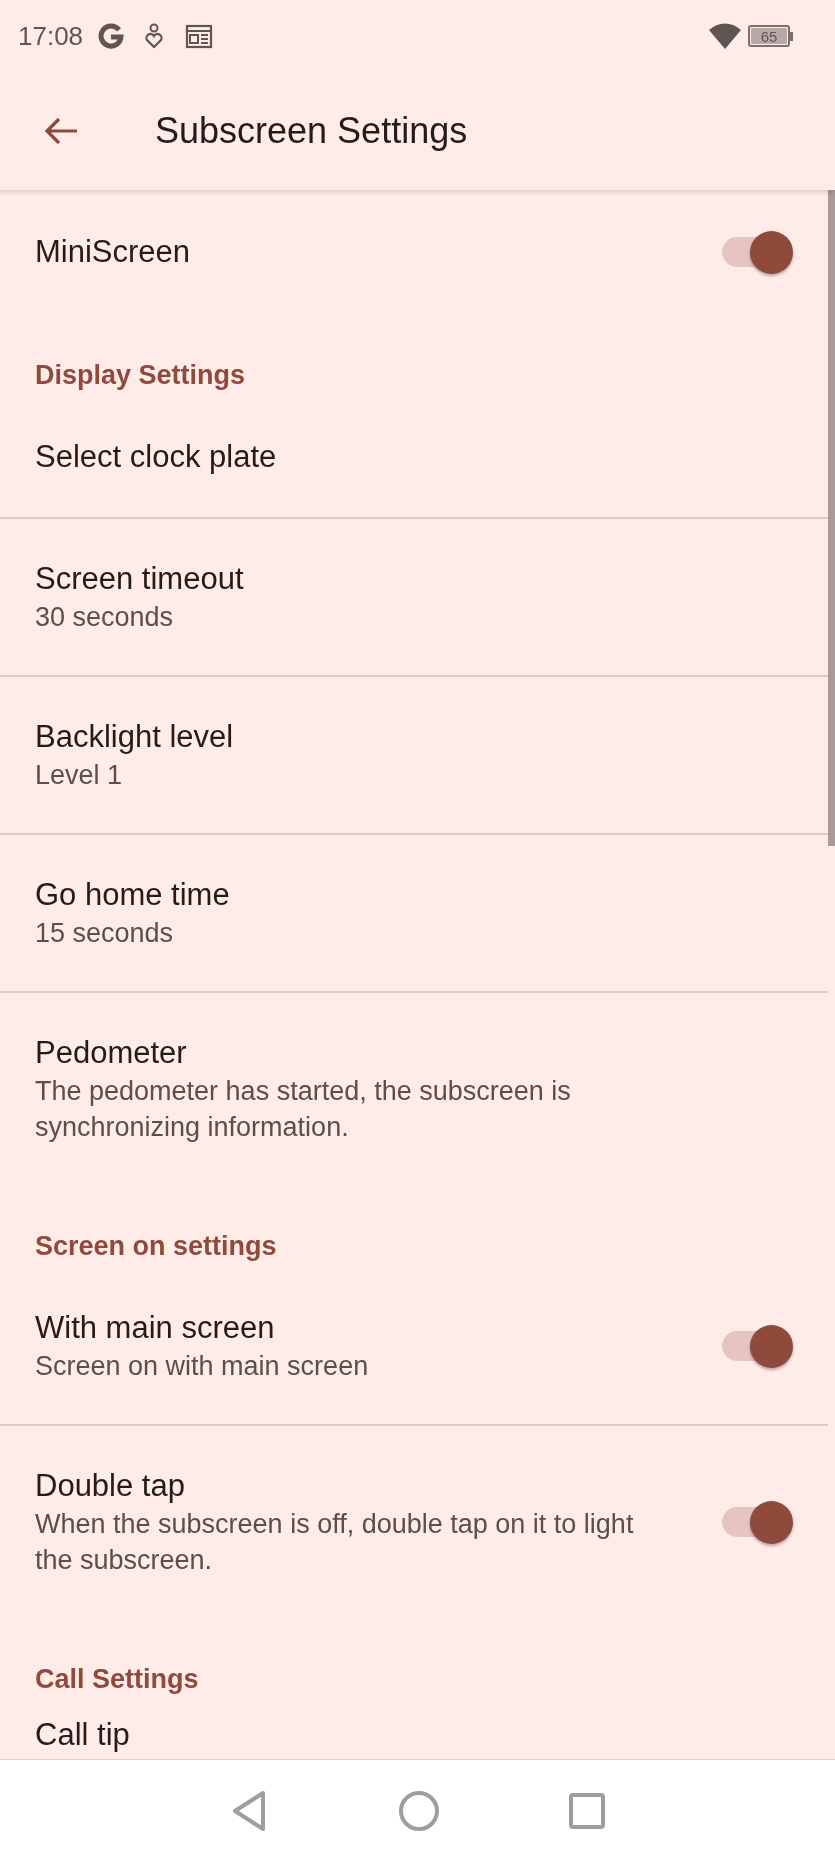  I want to click on section-header: Screen on settings, so click(156, 1246).